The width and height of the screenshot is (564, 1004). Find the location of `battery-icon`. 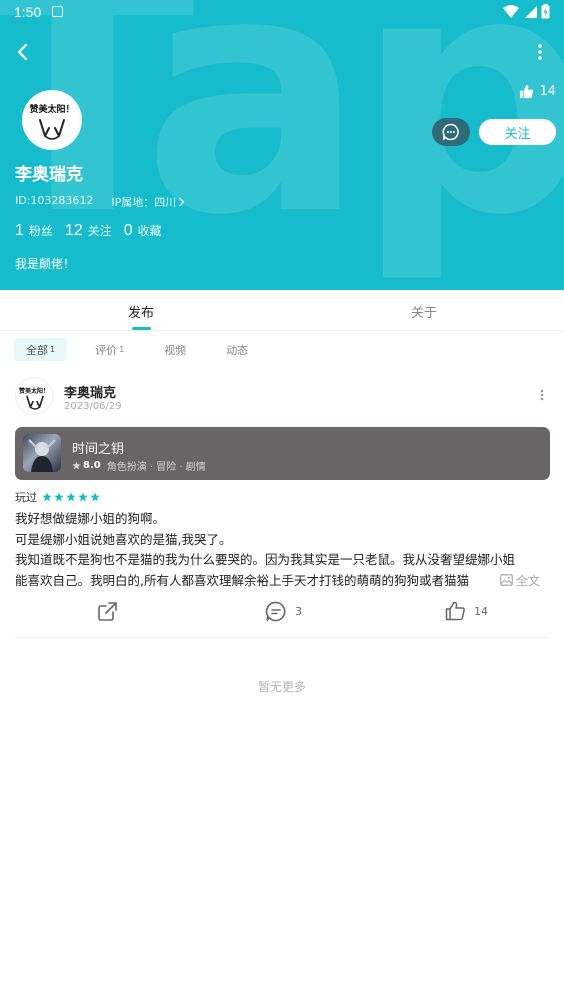

battery-icon is located at coordinates (545, 11).